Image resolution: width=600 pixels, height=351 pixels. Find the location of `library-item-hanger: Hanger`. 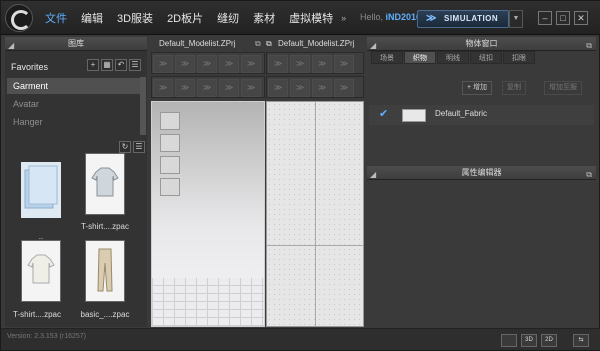

library-item-hanger: Hanger is located at coordinates (75, 122).